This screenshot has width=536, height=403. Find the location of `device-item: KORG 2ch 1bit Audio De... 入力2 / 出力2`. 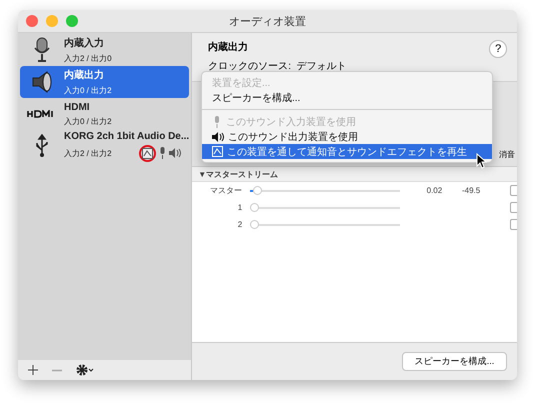

device-item: KORG 2ch 1bit Audio De... 入力2 / 出力2 is located at coordinates (105, 146).